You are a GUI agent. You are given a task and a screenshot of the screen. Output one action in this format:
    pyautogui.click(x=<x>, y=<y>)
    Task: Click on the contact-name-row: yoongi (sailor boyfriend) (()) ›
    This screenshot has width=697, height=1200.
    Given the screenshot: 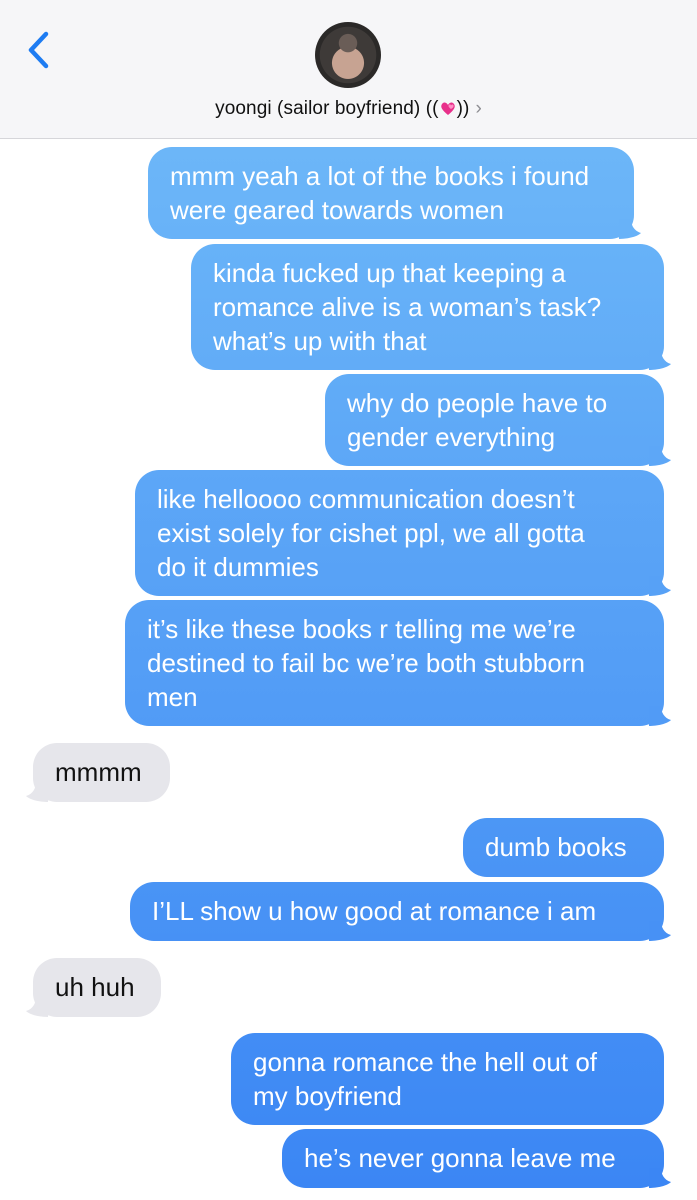 What is the action you would take?
    pyautogui.click(x=348, y=109)
    